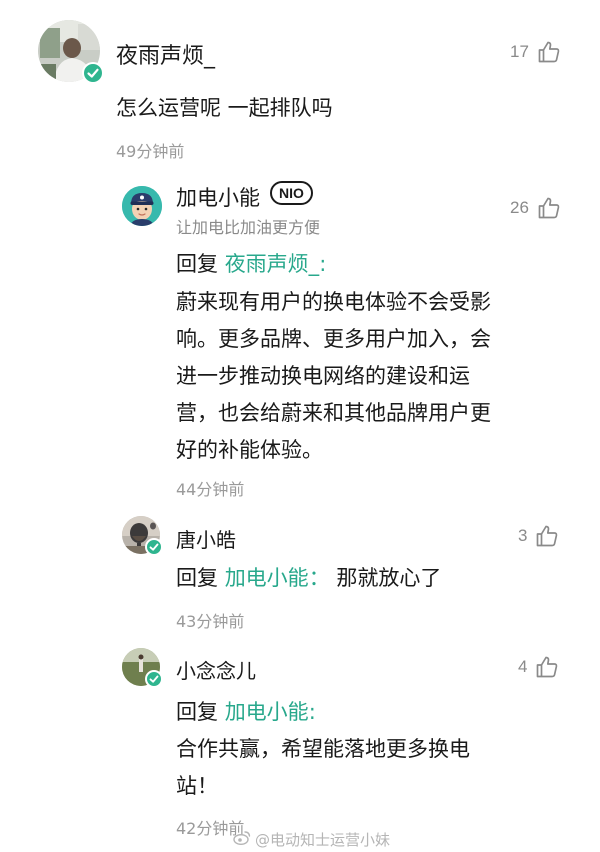 The width and height of the screenshot is (600, 852). What do you see at coordinates (248, 227) in the screenshot?
I see `user-subtitle: 让加电比加油更方便` at bounding box center [248, 227].